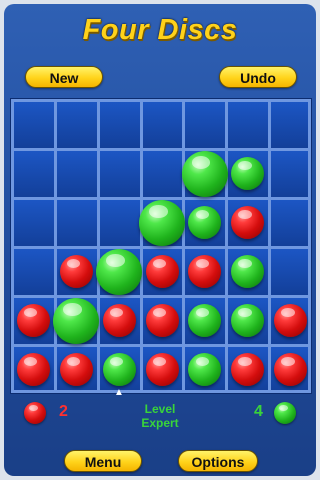 The width and height of the screenshot is (320, 480). What do you see at coordinates (64, 77) in the screenshot?
I see `new-button: New` at bounding box center [64, 77].